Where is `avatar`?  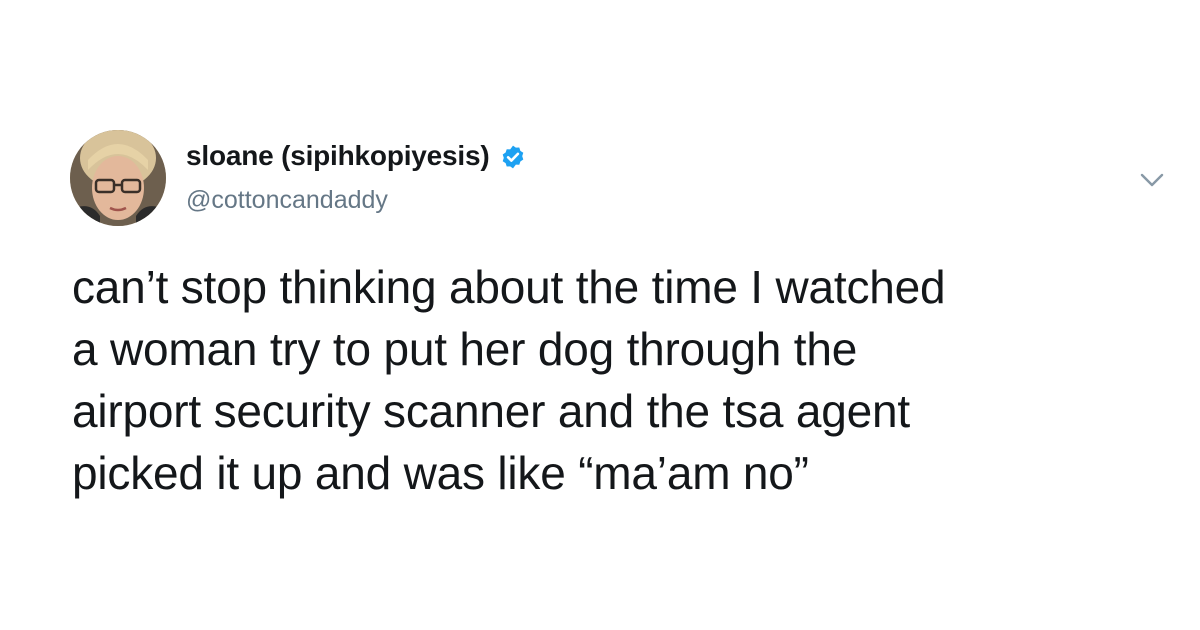
avatar is located at coordinates (118, 178).